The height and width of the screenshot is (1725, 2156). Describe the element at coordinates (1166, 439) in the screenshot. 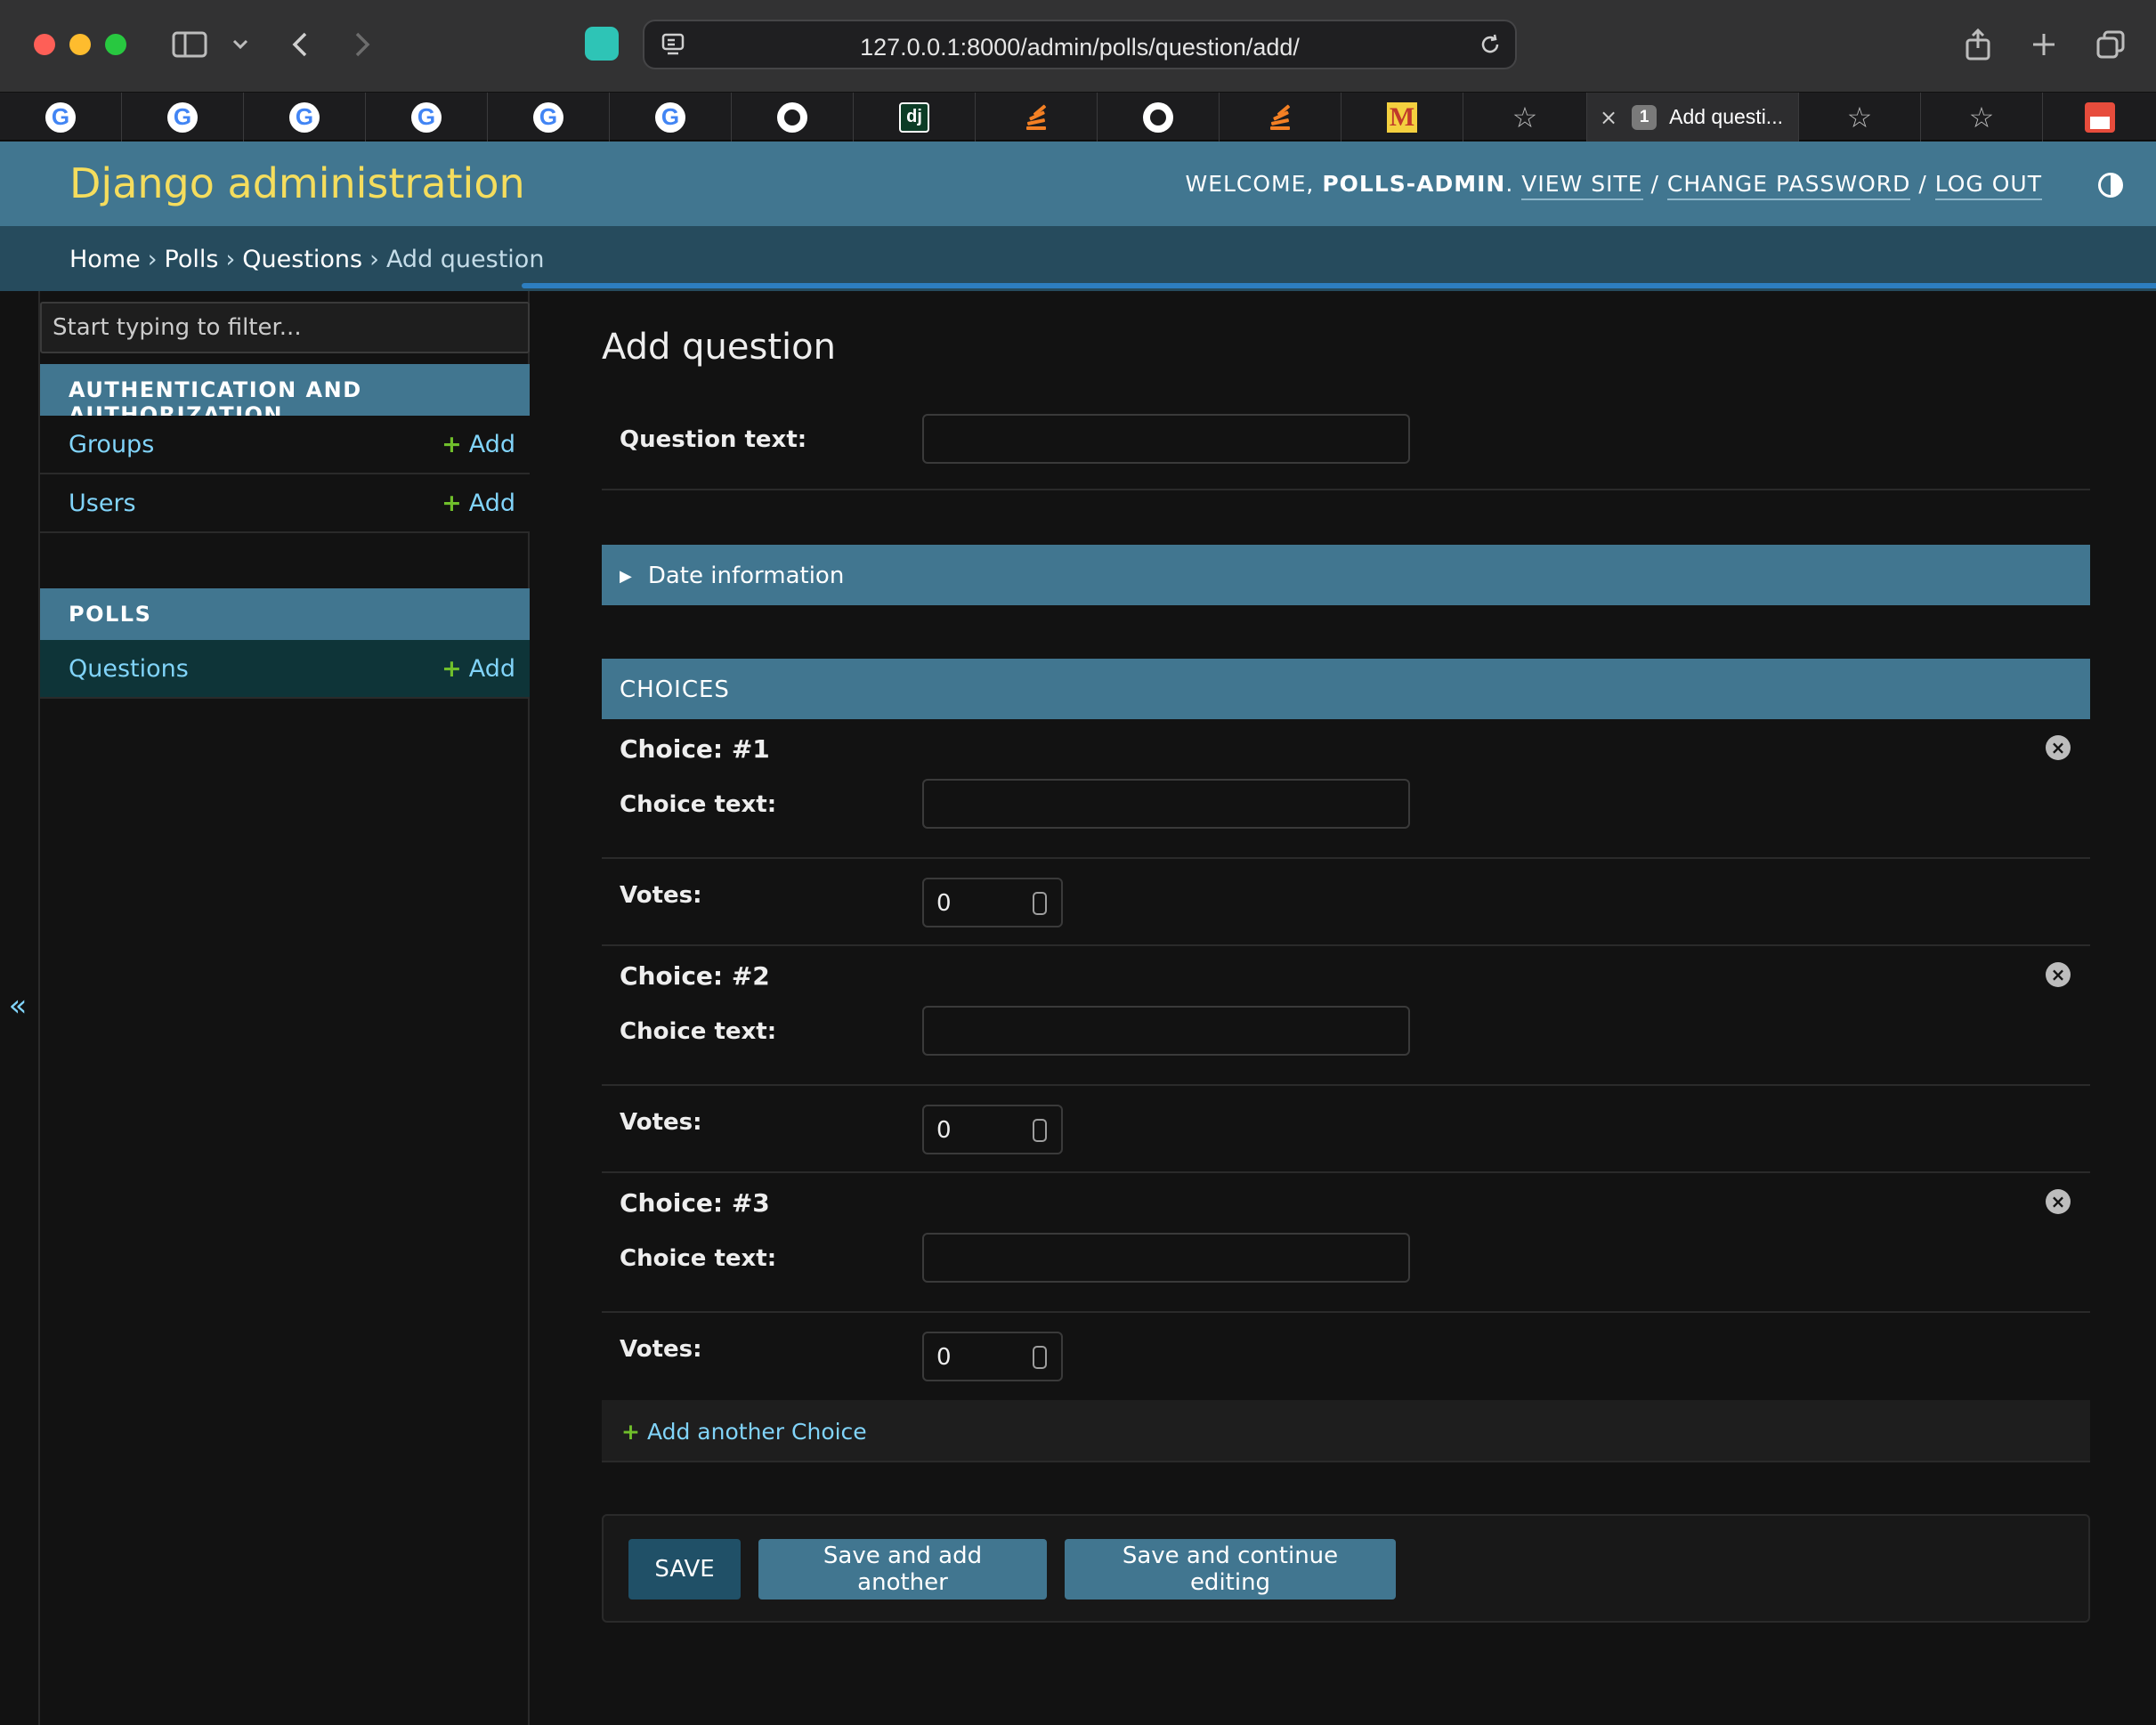

I see `question-text-input` at that location.